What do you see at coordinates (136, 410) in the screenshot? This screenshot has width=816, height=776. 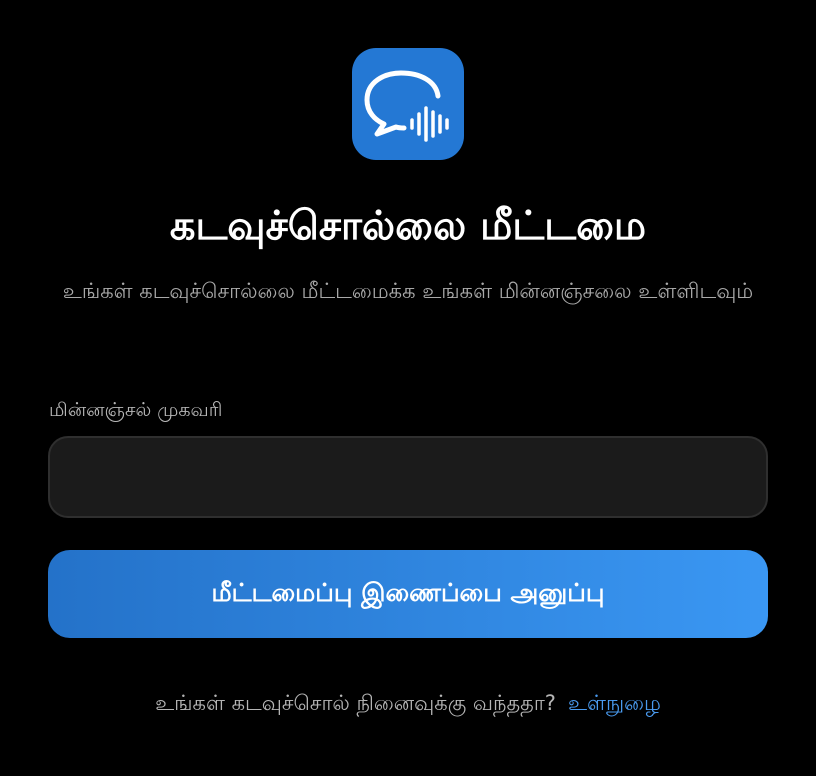 I see `email-label: மின்னஞ்சல் முகவரி` at bounding box center [136, 410].